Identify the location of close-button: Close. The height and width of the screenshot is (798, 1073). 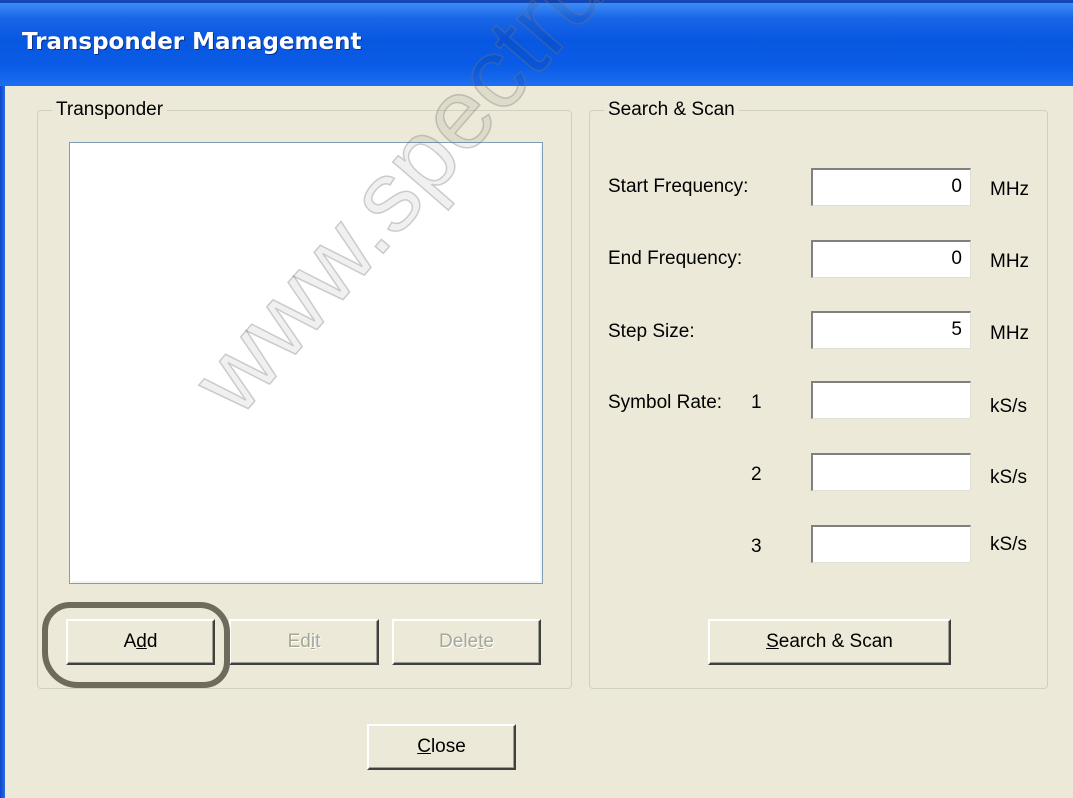
(441, 747).